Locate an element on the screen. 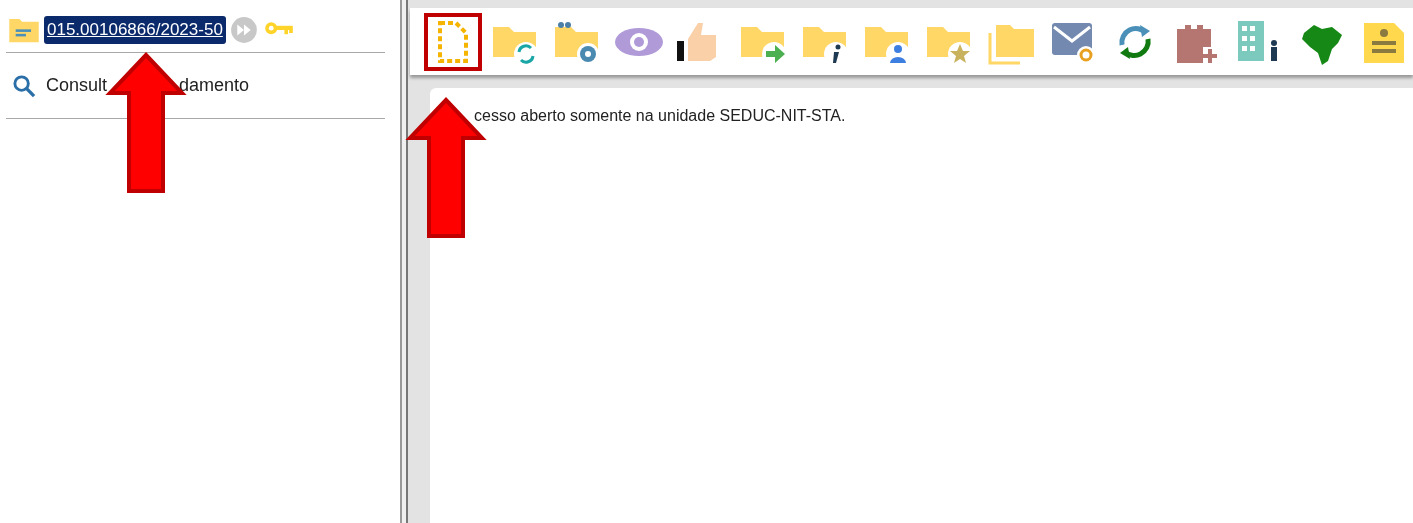 The width and height of the screenshot is (1413, 523). toolbar-button is located at coordinates (453, 41).